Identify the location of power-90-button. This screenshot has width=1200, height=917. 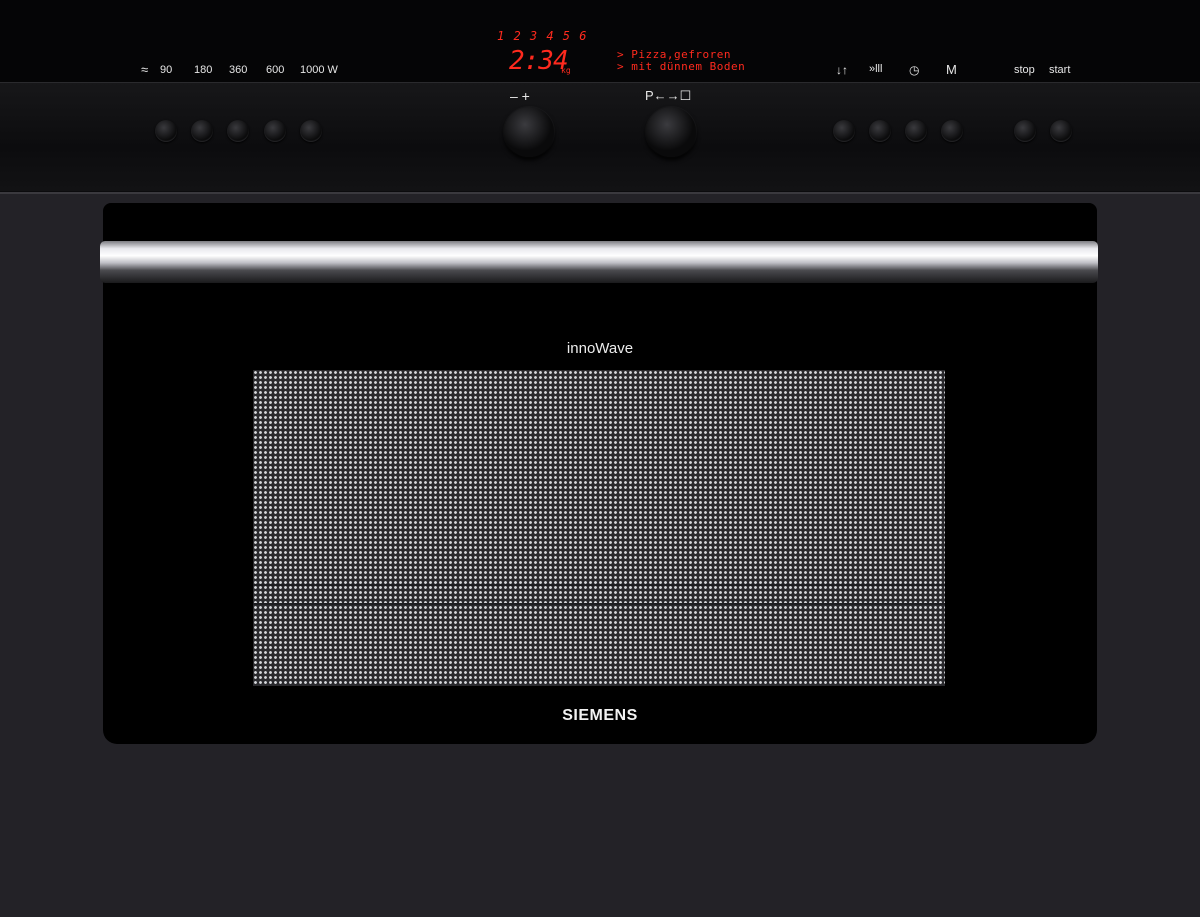
(166, 131).